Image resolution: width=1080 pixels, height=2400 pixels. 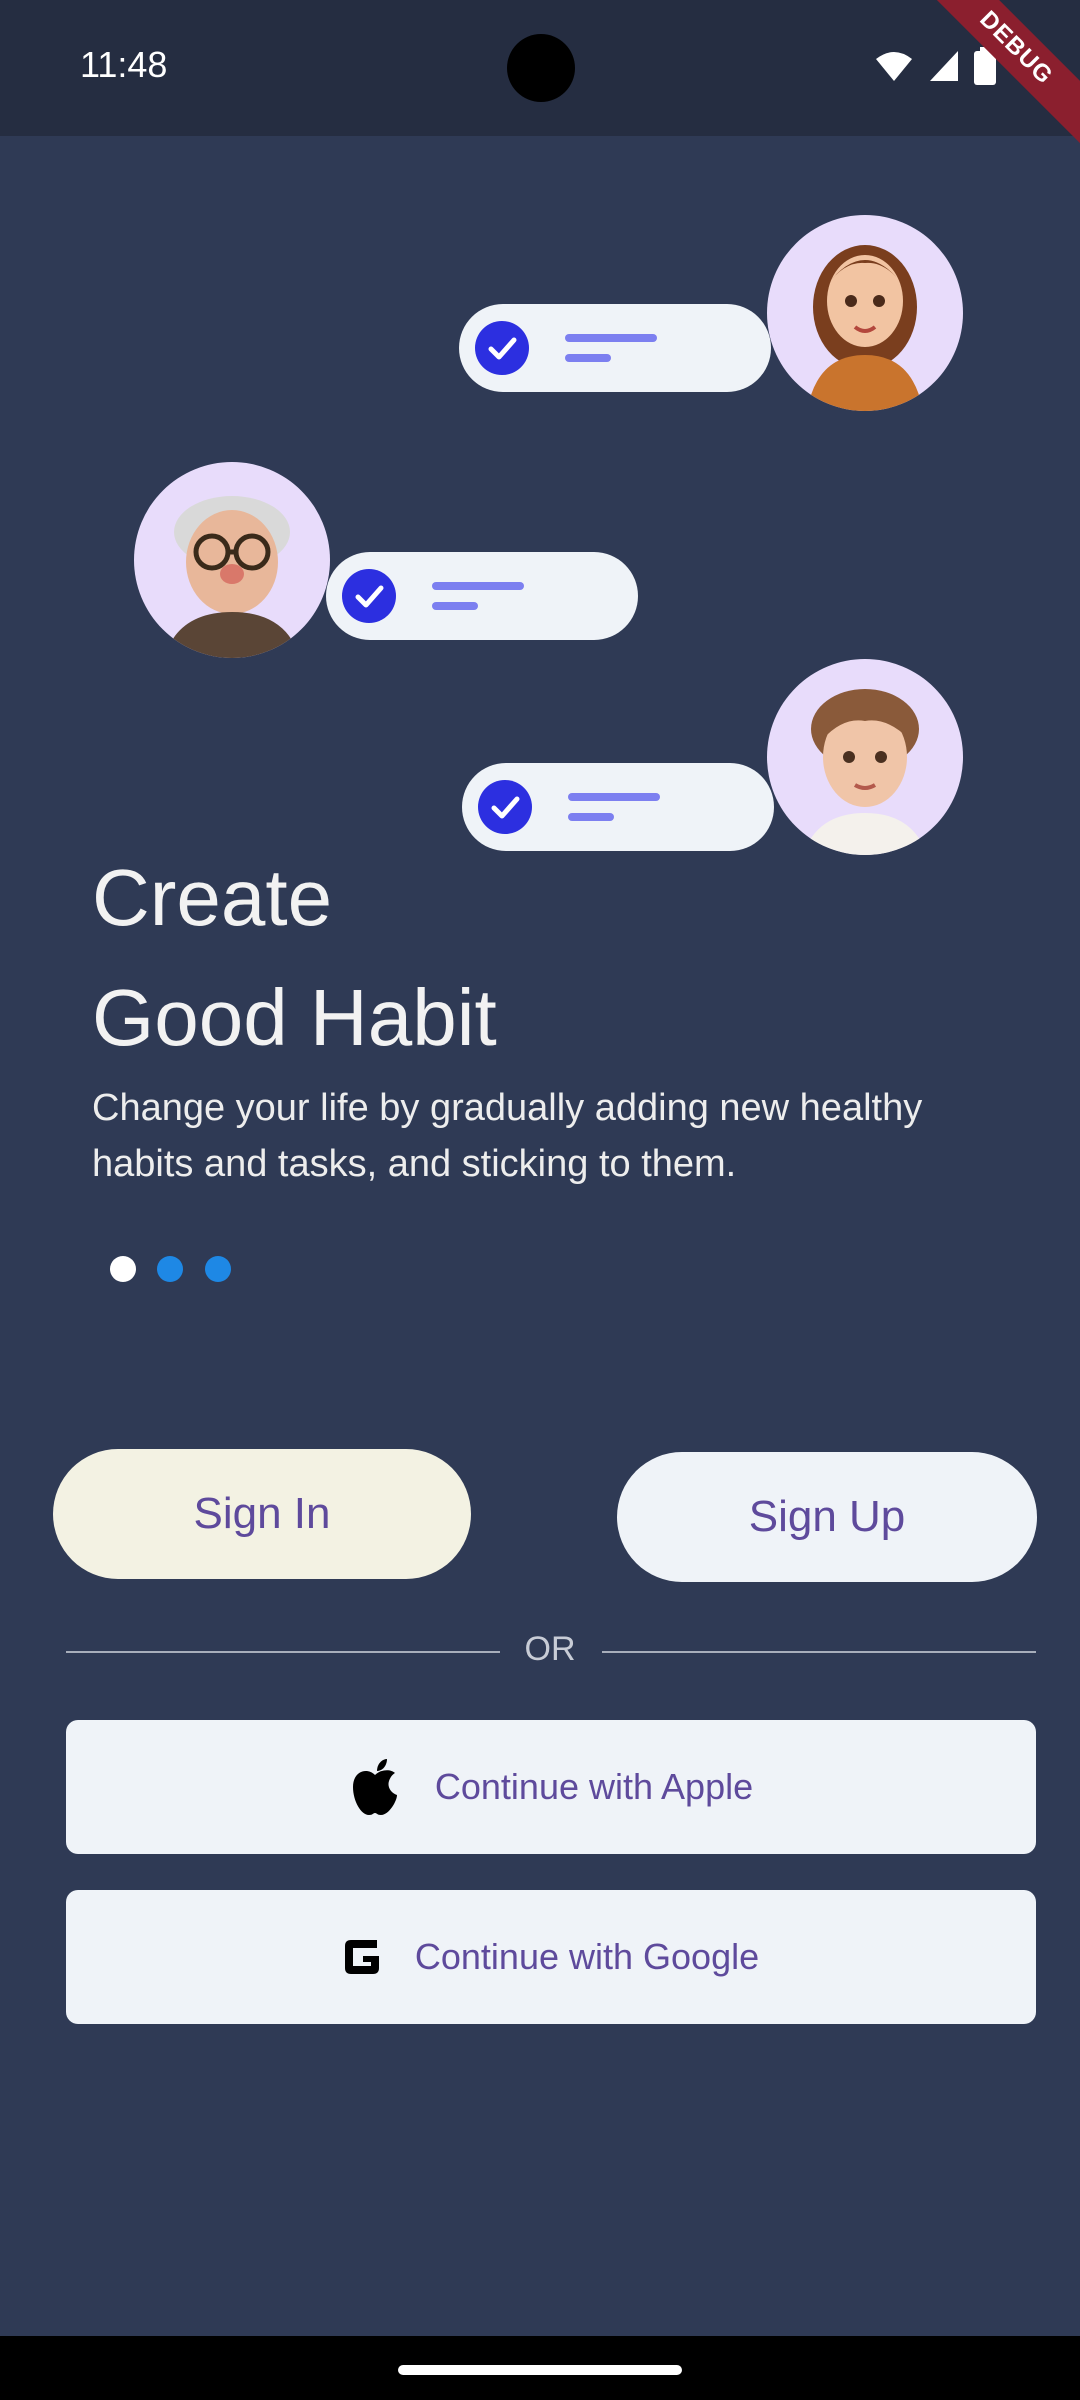 What do you see at coordinates (587, 1956) in the screenshot?
I see `continue-with-google-label: Continue with Google` at bounding box center [587, 1956].